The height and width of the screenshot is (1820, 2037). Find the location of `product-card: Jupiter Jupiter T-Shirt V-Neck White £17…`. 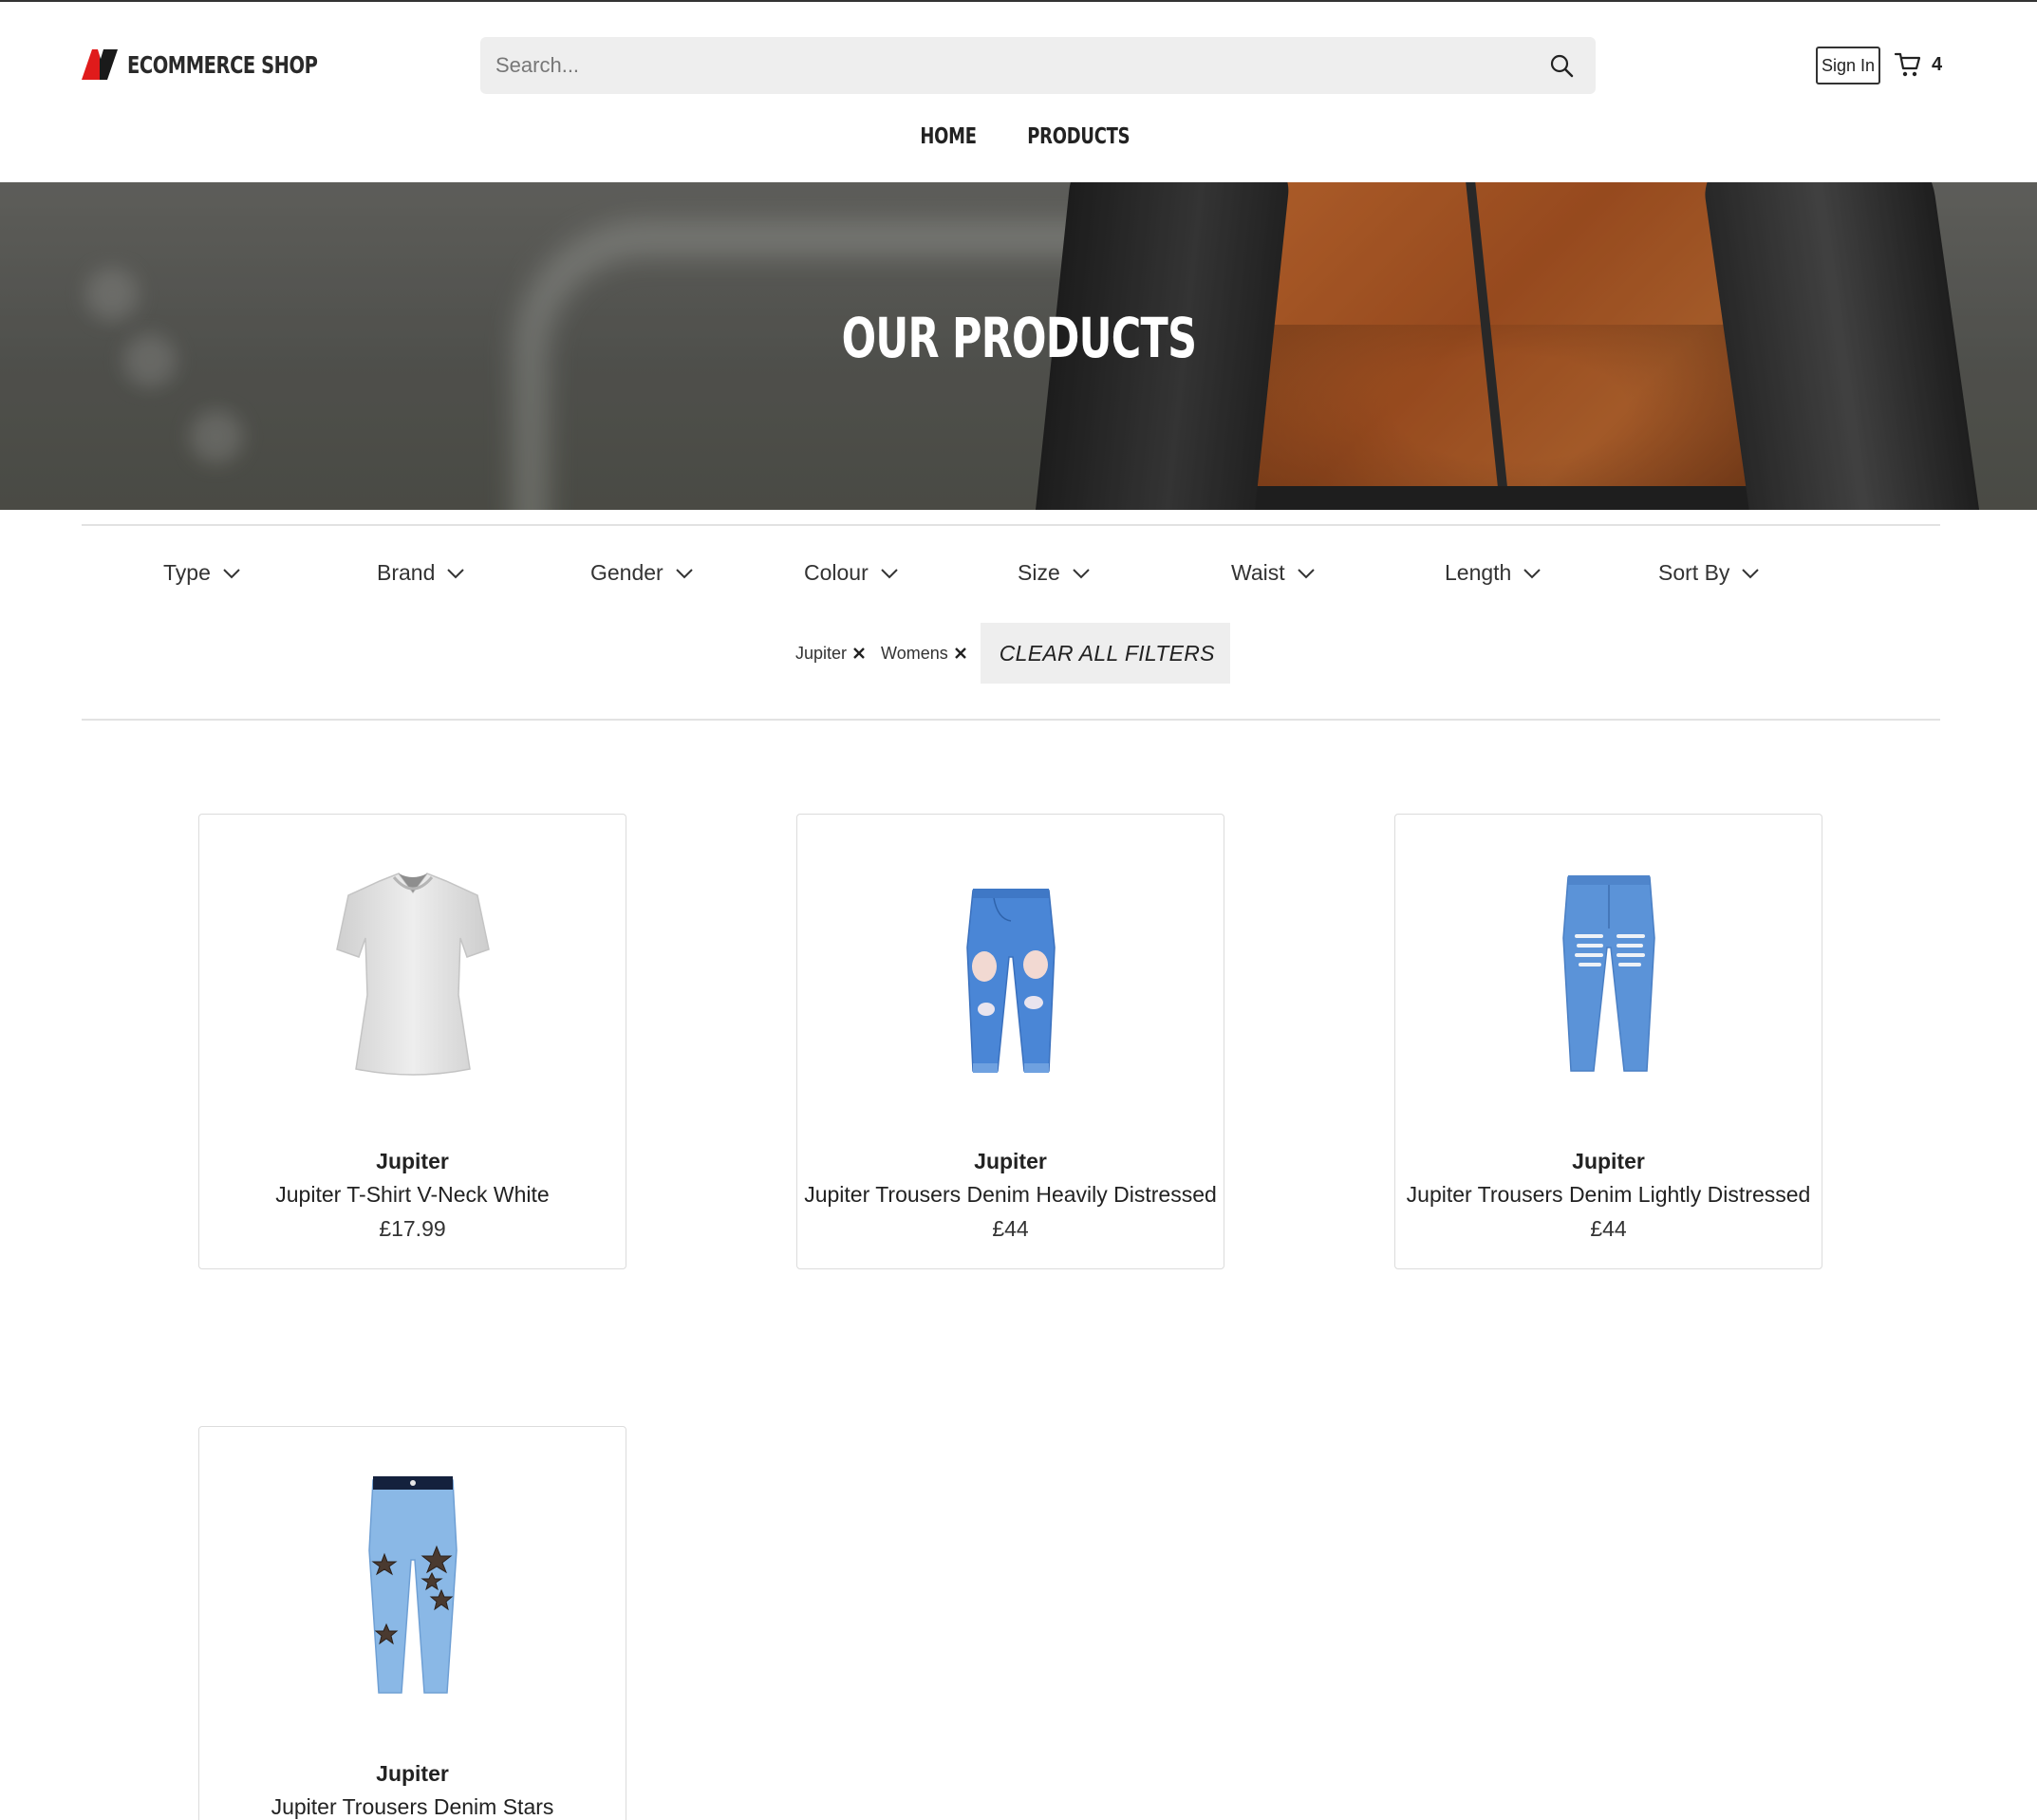

product-card: Jupiter Jupiter T-Shirt V-Neck White £17… is located at coordinates (412, 1041).